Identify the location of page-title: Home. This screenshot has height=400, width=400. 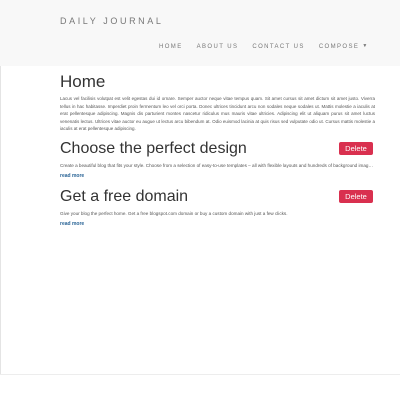
(83, 81).